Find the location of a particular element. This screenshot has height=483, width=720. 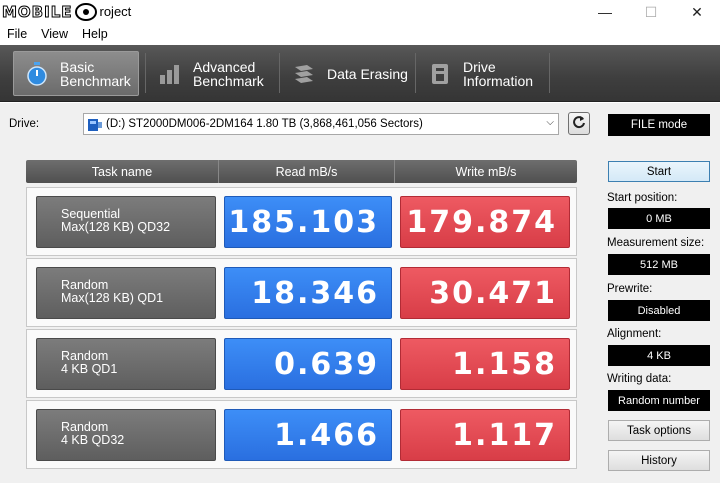

table-row: Random 4 KB QD32 1.466 1.117 is located at coordinates (301, 434).